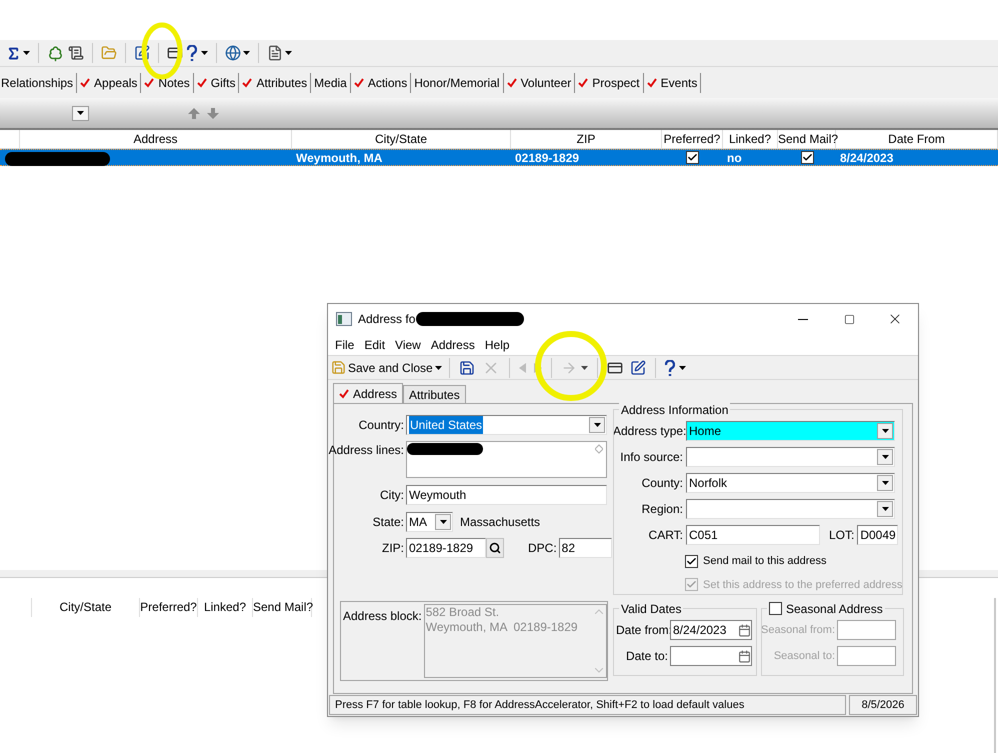 This screenshot has width=998, height=753. What do you see at coordinates (387, 319) in the screenshot?
I see `window-title: Address fo` at bounding box center [387, 319].